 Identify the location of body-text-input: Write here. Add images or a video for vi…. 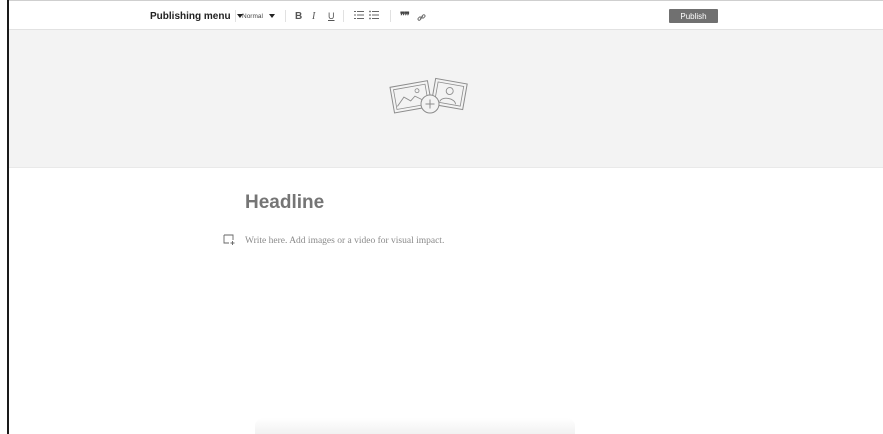
(344, 241).